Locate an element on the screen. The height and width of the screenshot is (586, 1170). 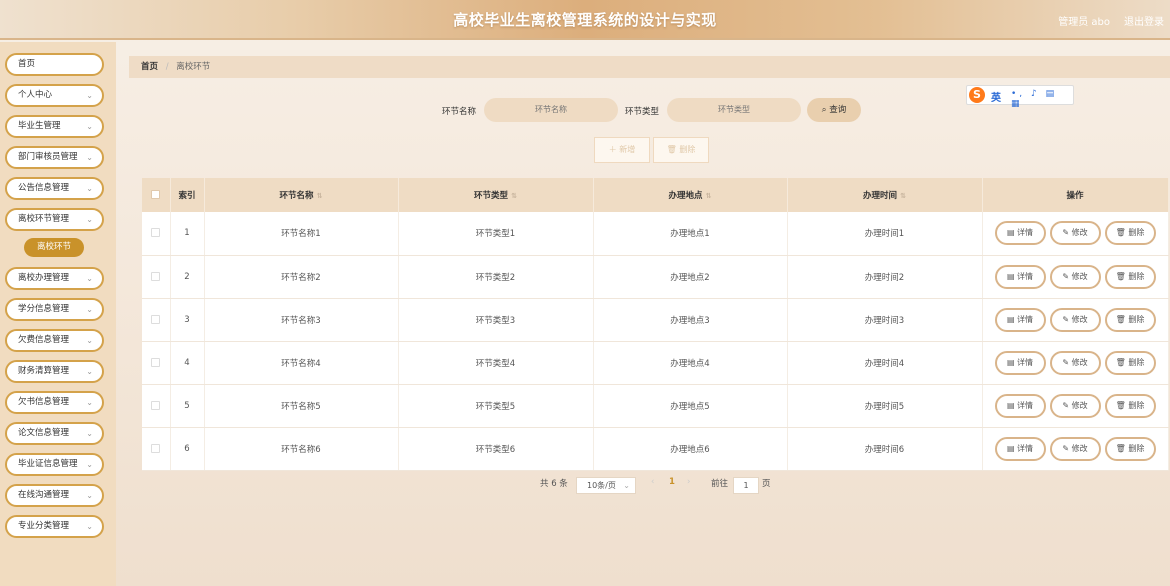
col-place: 办理地点 ⇅ is located at coordinates (690, 195).